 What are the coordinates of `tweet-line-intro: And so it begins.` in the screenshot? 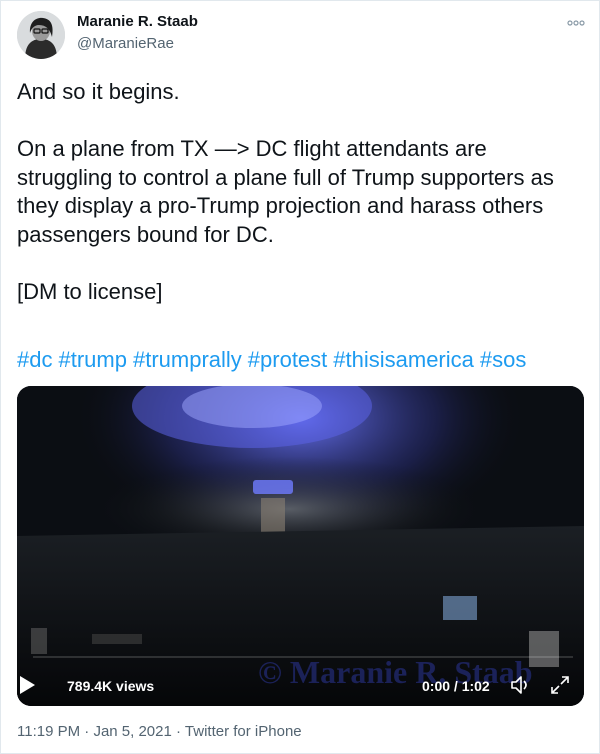 It's located at (98, 91).